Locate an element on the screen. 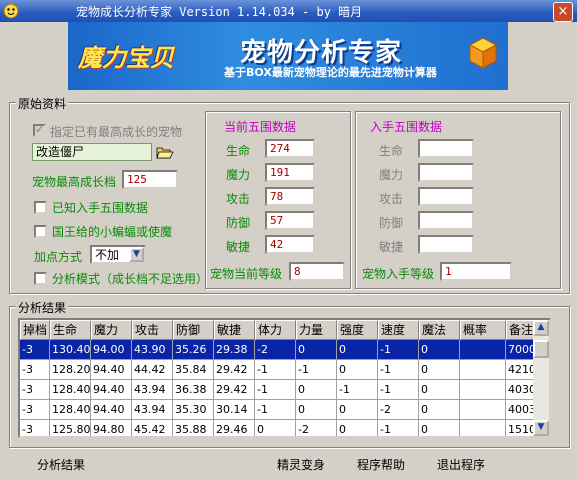 The width and height of the screenshot is (577, 480). table-cell: 4030 is located at coordinates (521, 390).